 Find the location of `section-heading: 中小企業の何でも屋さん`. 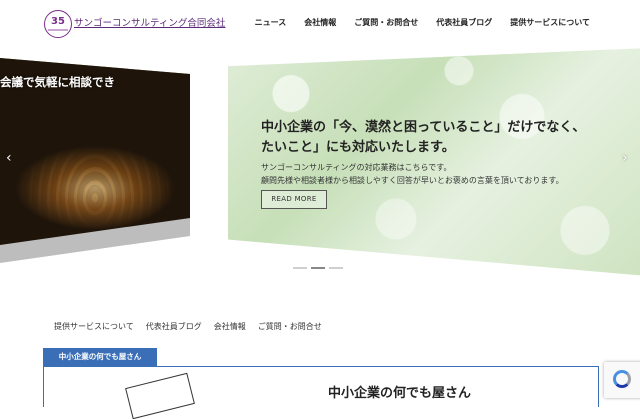

section-heading: 中小企業の何でも屋さん is located at coordinates (400, 393).